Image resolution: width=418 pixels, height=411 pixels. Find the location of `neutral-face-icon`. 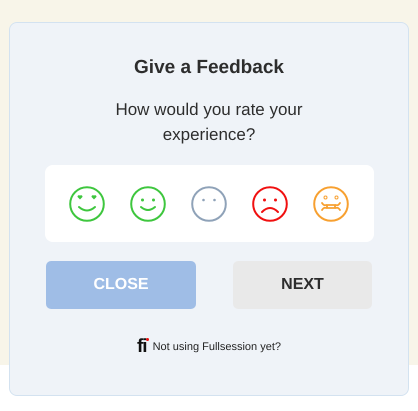

neutral-face-icon is located at coordinates (209, 204).